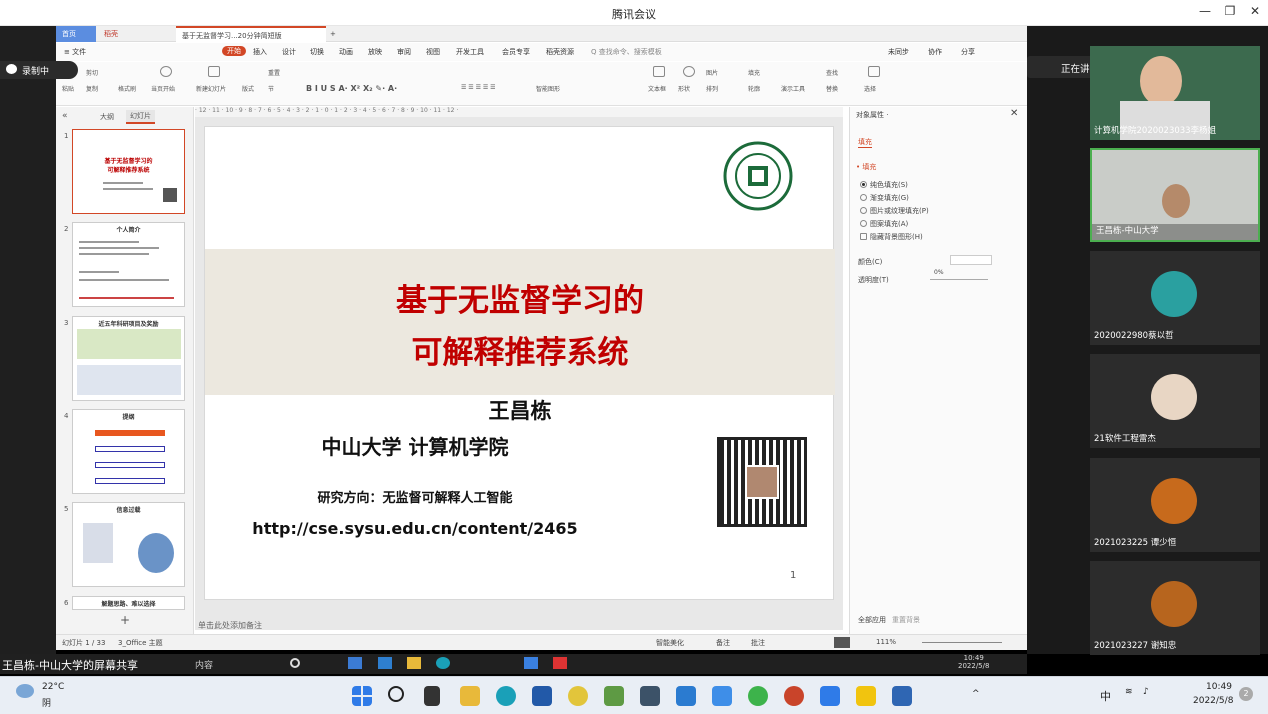 The width and height of the screenshot is (1268, 714). I want to click on comment-toggle: 批注, so click(758, 643).